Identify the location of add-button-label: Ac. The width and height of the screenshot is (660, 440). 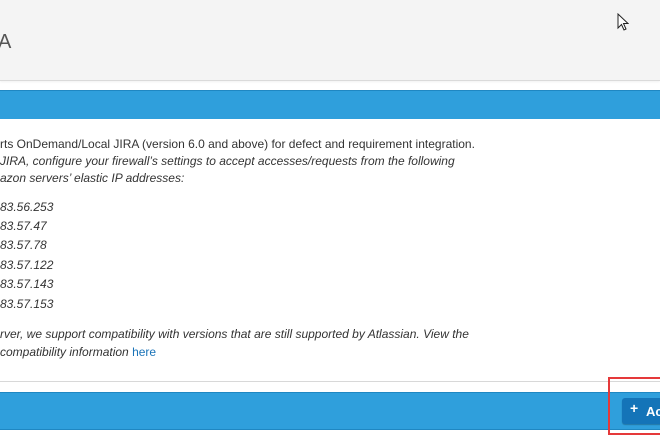
(653, 411).